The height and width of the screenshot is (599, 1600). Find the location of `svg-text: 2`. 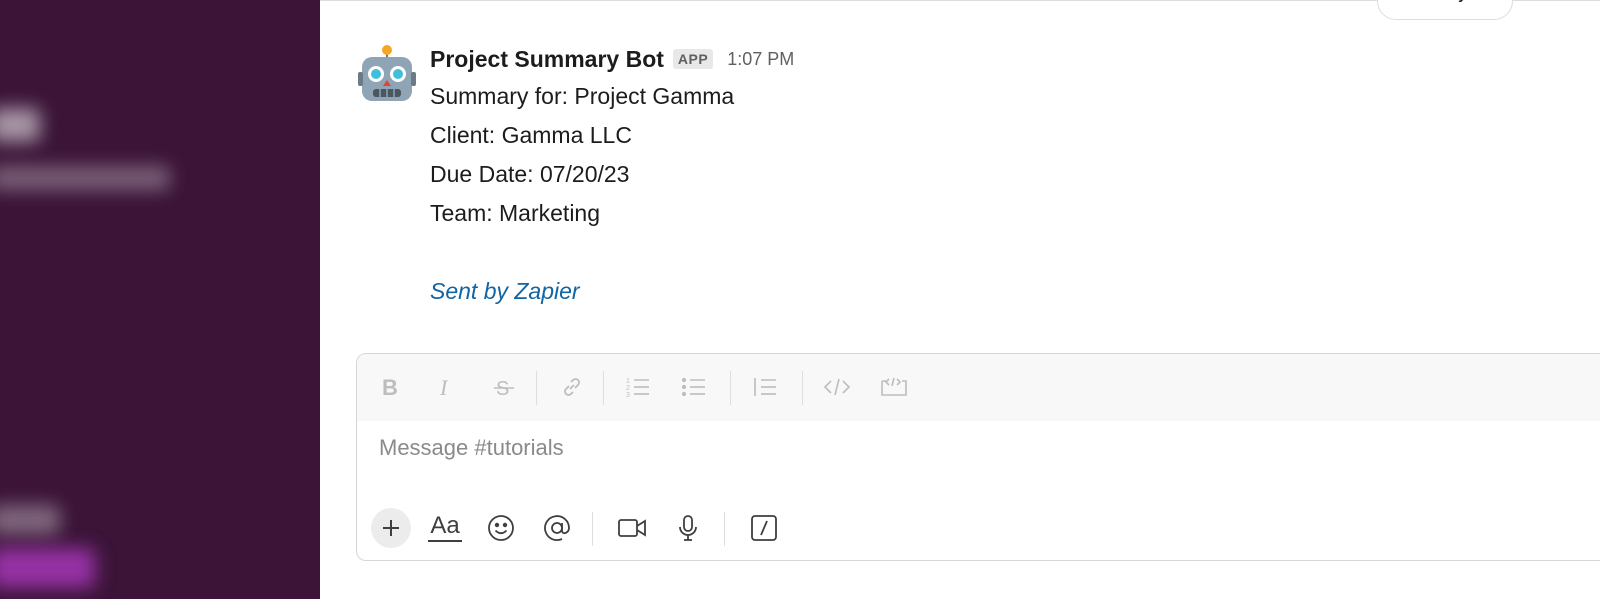

svg-text: 2 is located at coordinates (628, 388).